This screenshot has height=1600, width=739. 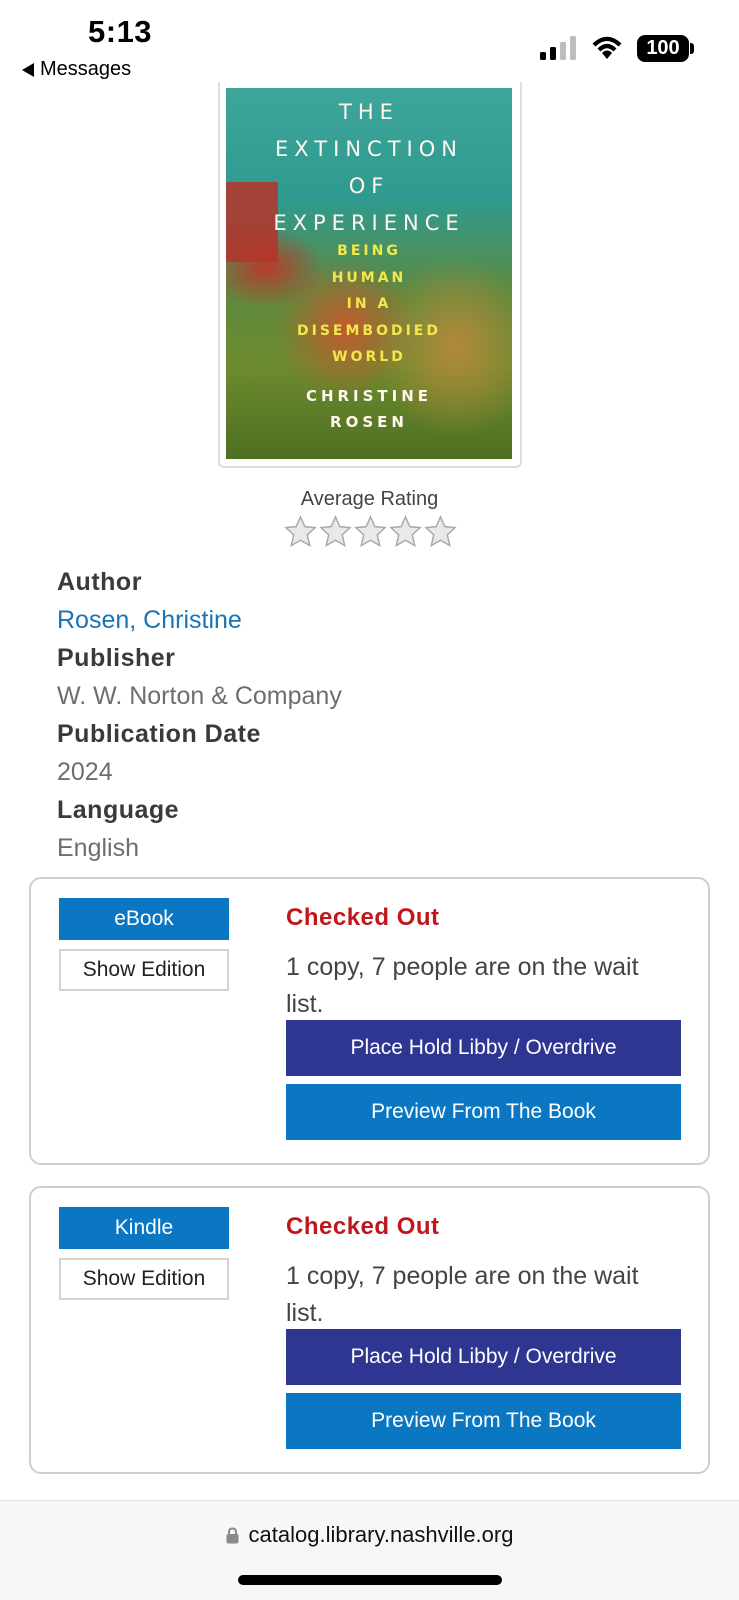 What do you see at coordinates (86, 69) in the screenshot?
I see `back-label: Messages` at bounding box center [86, 69].